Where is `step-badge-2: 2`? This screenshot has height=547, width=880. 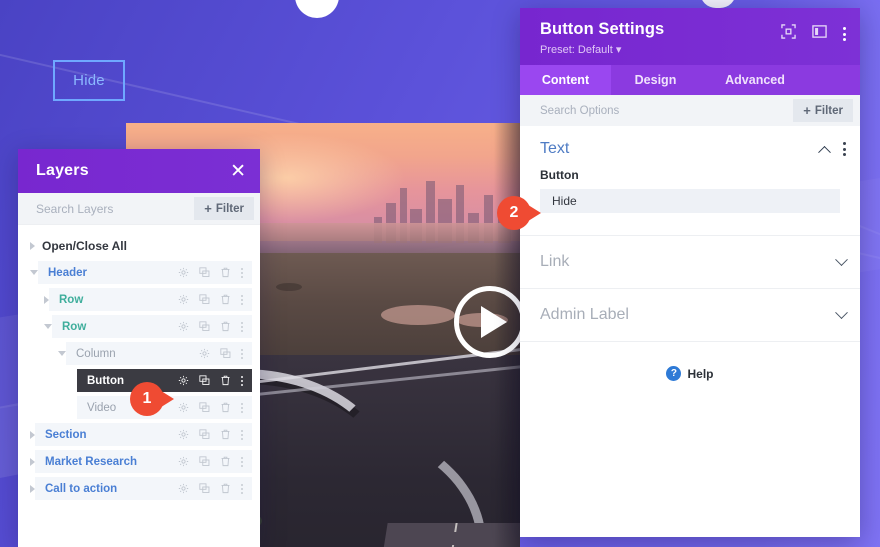
step-badge-2: 2 is located at coordinates (519, 213).